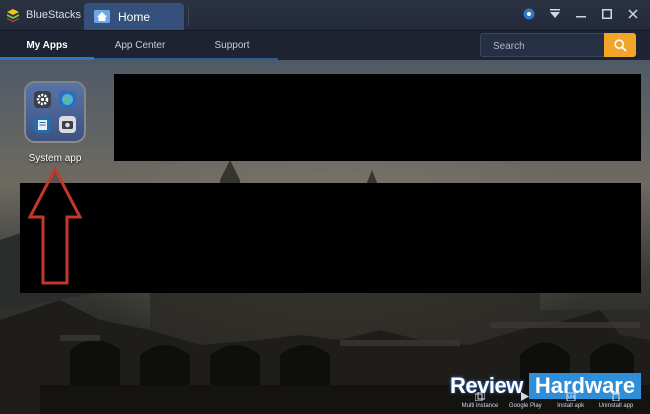  I want to click on settings-gear-icon, so click(42, 99).